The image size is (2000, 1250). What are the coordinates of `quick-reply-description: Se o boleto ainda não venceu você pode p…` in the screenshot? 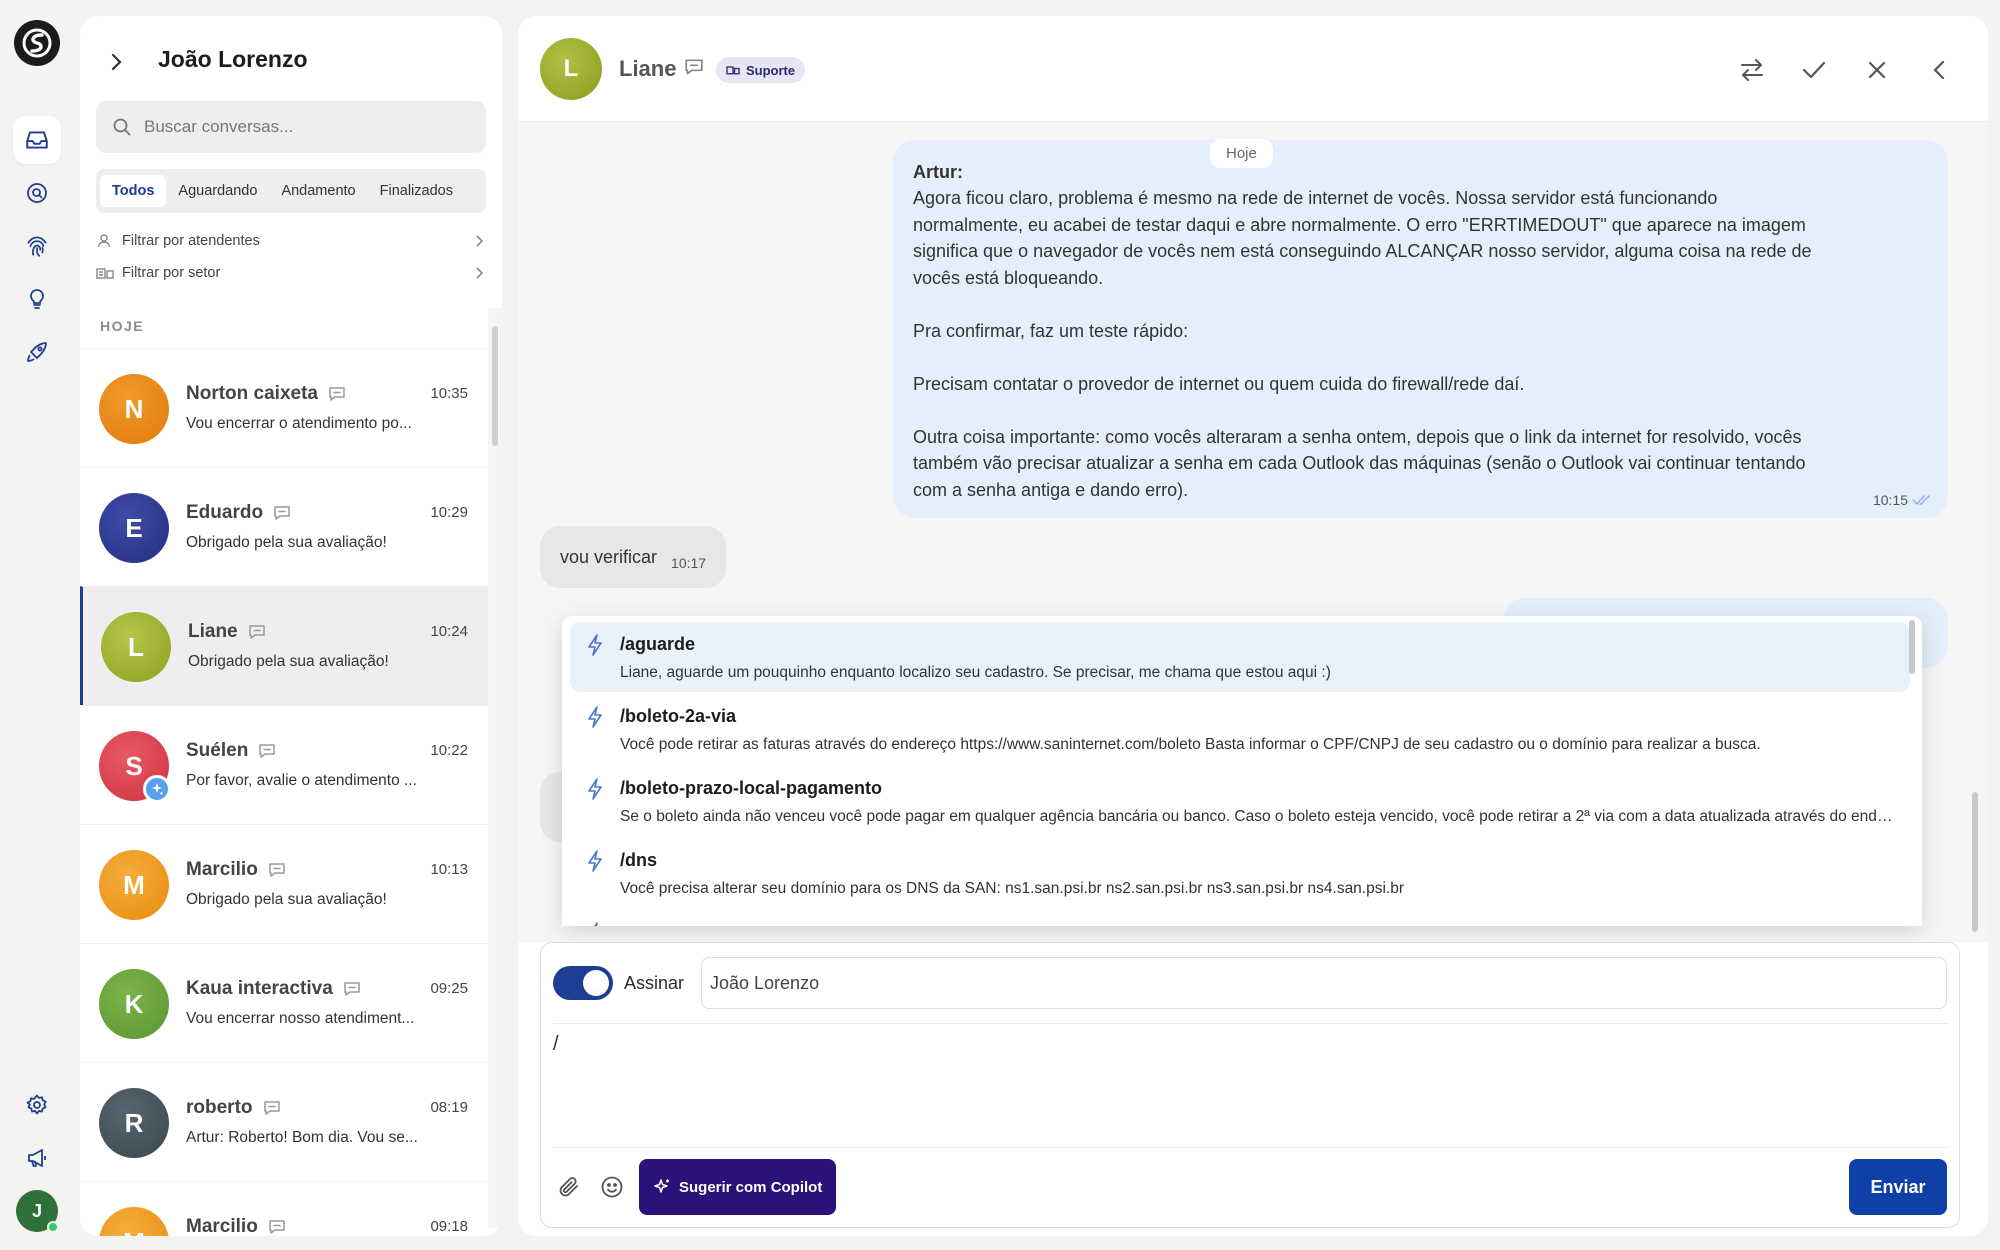 It's located at (1257, 816).